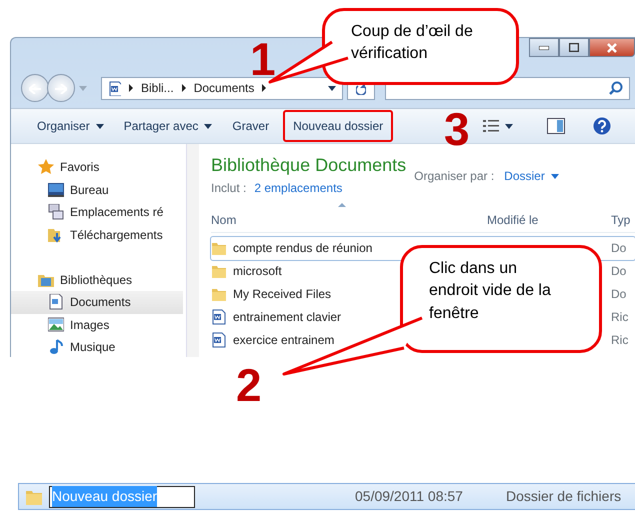 The height and width of the screenshot is (511, 635). I want to click on file-name: entrainement clavier, so click(287, 317).